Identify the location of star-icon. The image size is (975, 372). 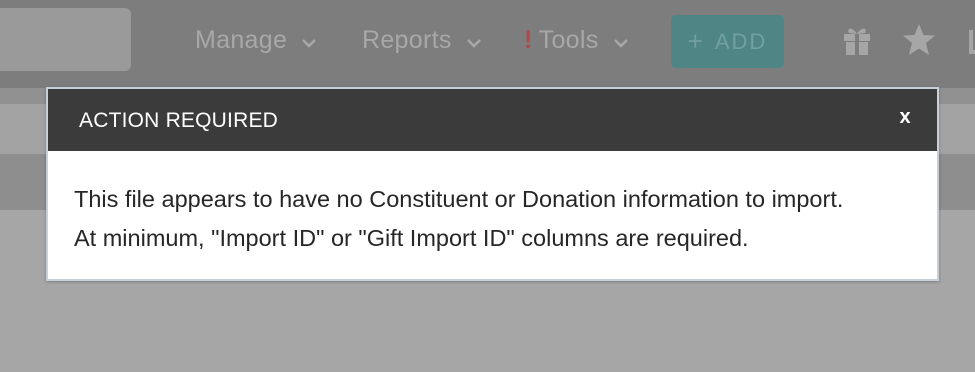
(919, 40).